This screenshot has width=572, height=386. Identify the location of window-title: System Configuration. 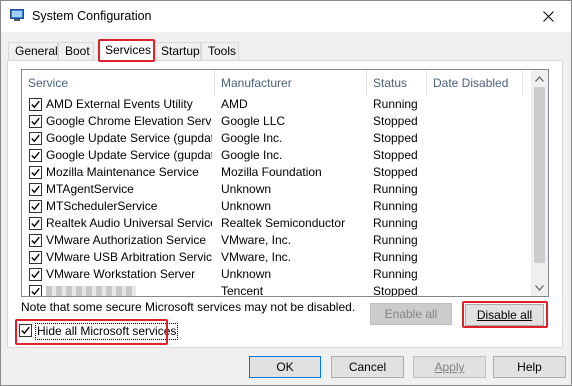
(92, 16).